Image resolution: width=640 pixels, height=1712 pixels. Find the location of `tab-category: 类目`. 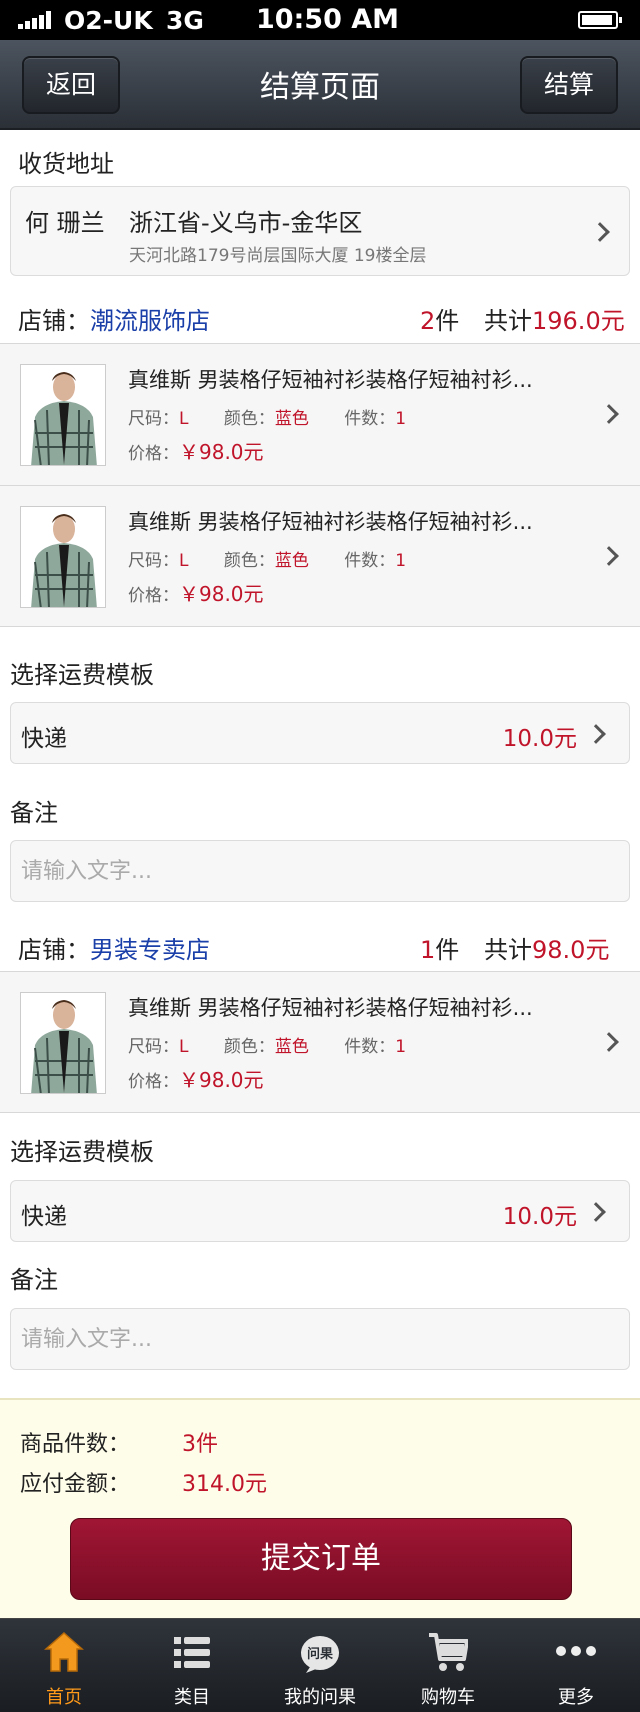

tab-category: 类目 is located at coordinates (192, 1665).